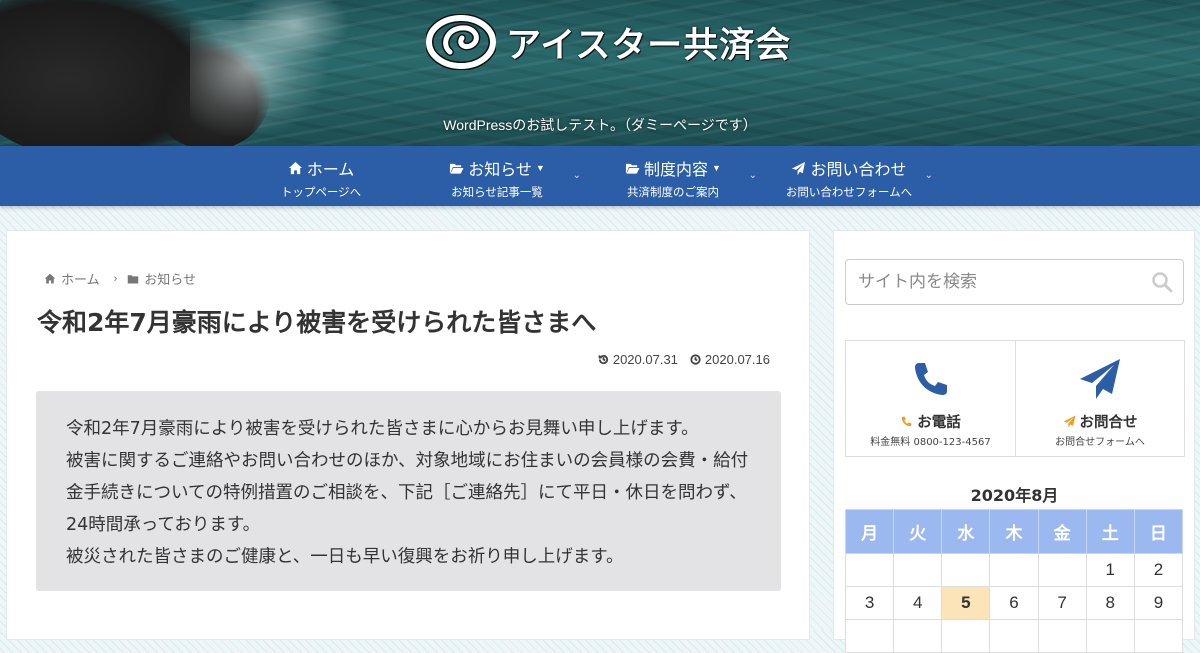 This screenshot has width=1200, height=653. What do you see at coordinates (695, 359) in the screenshot?
I see `clock-icon` at bounding box center [695, 359].